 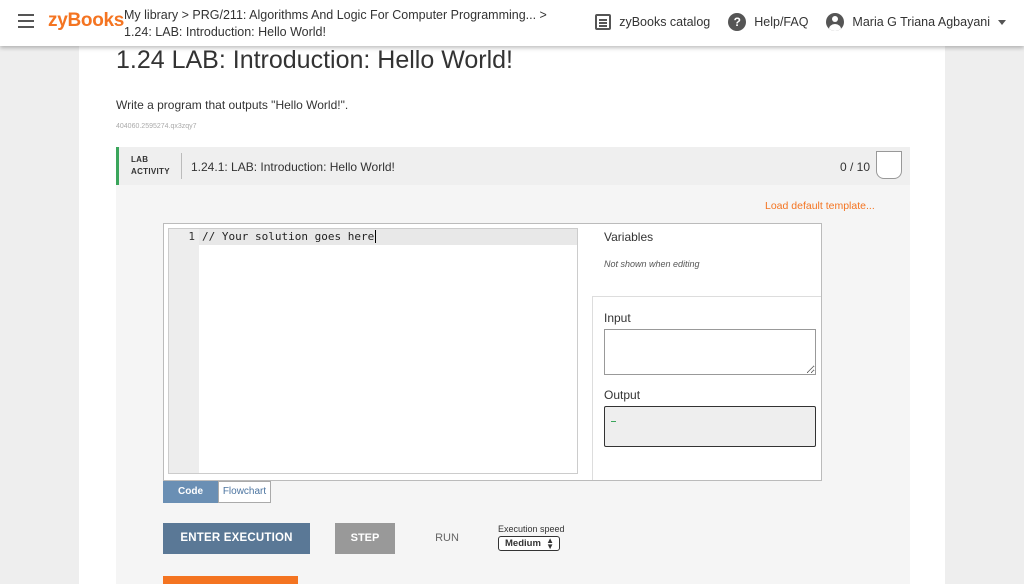 I want to click on divider, so click(x=181, y=166).